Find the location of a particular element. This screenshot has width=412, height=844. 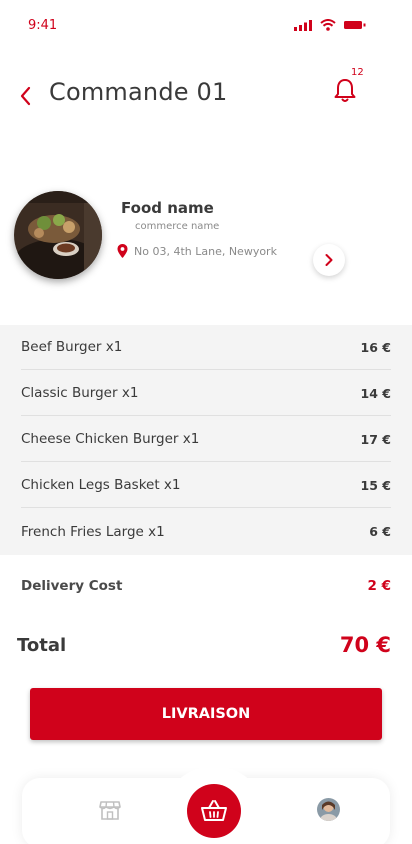

status-icons is located at coordinates (330, 25).